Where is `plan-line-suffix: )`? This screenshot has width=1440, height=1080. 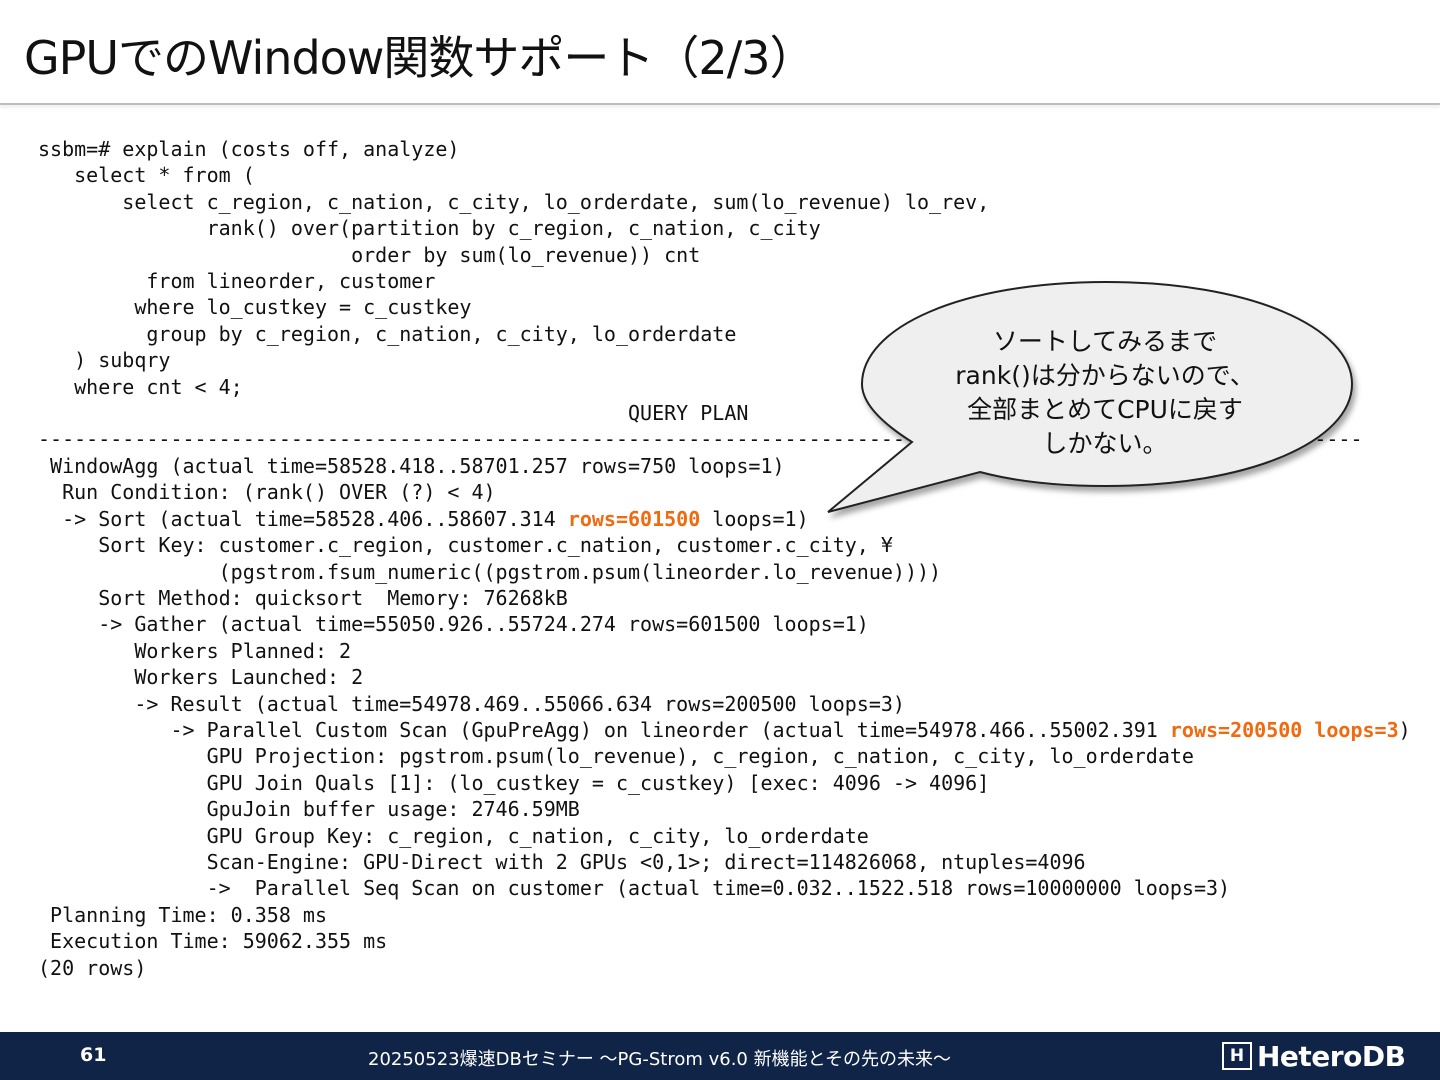 plan-line-suffix: ) is located at coordinates (1404, 729).